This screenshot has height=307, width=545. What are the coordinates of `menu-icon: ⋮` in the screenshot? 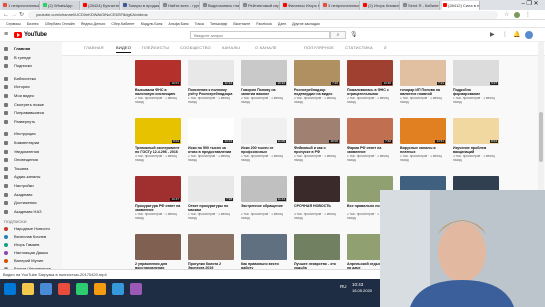 It's located at (528, 15).